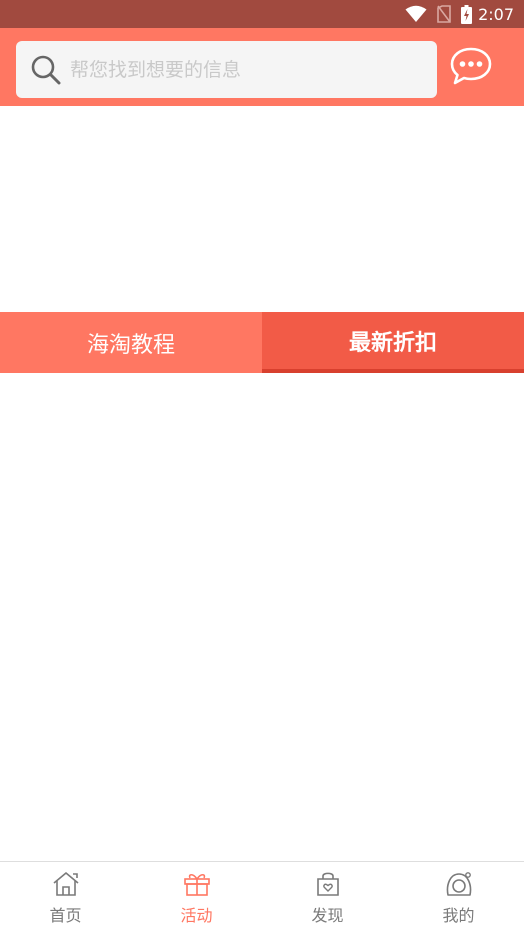 This screenshot has height=931, width=524. I want to click on bottom-nav: 首页 活动 发现 我的, so click(262, 896).